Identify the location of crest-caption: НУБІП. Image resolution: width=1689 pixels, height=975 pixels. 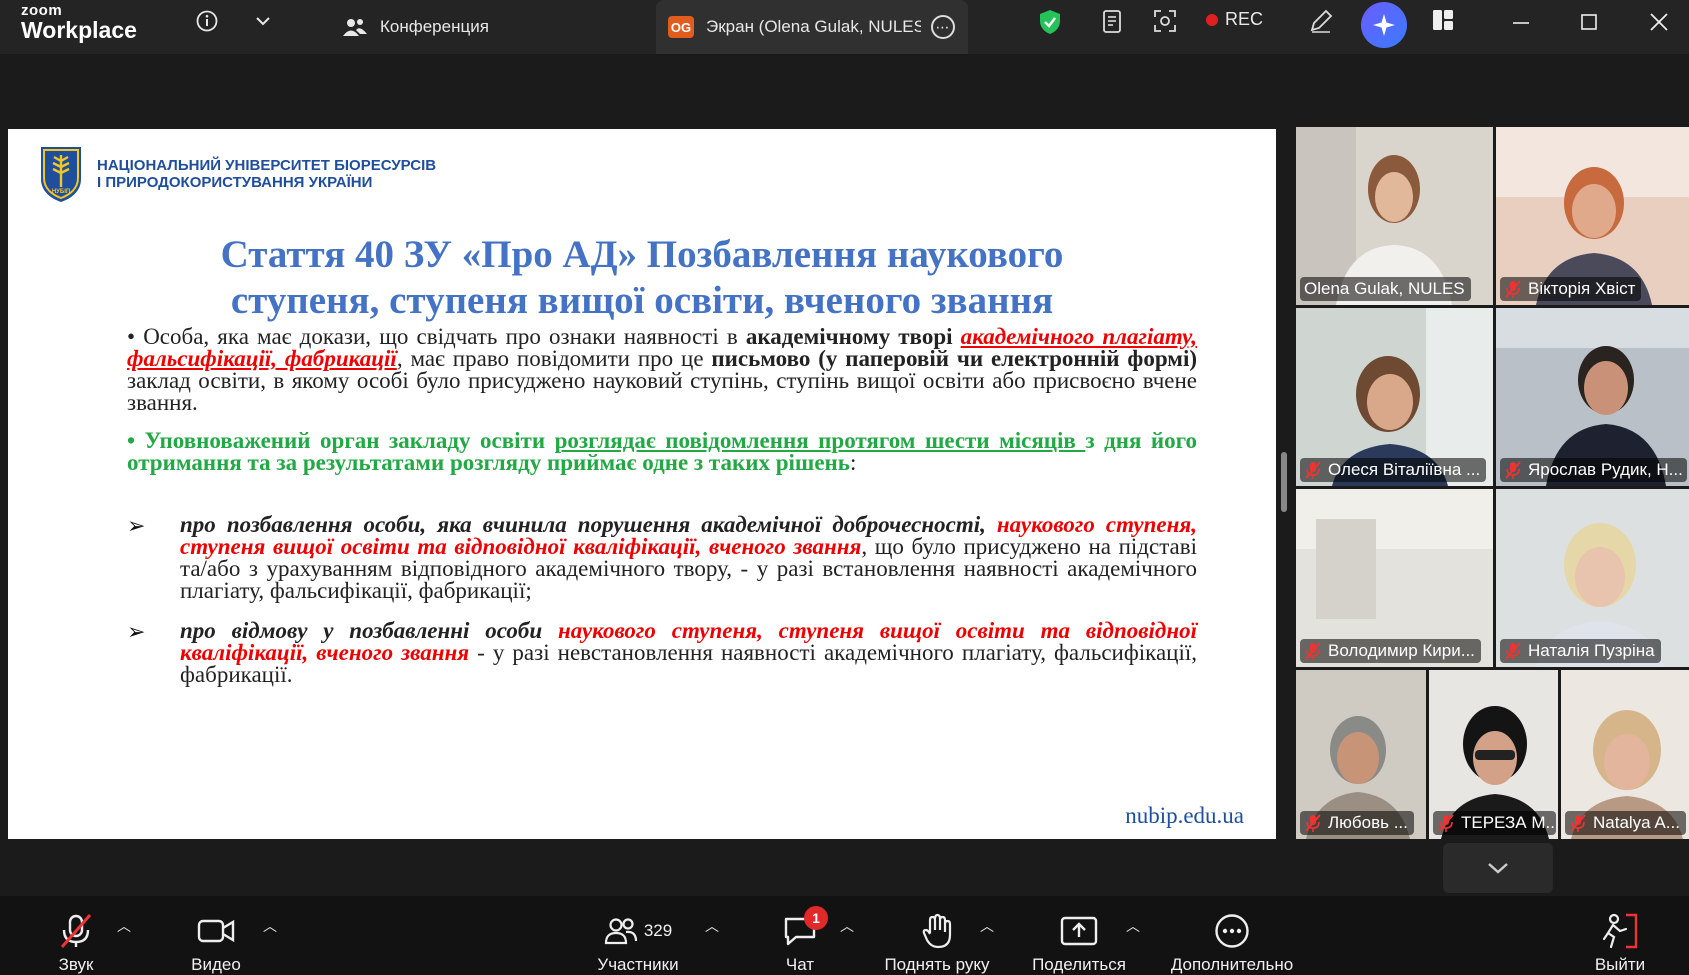
(61, 192).